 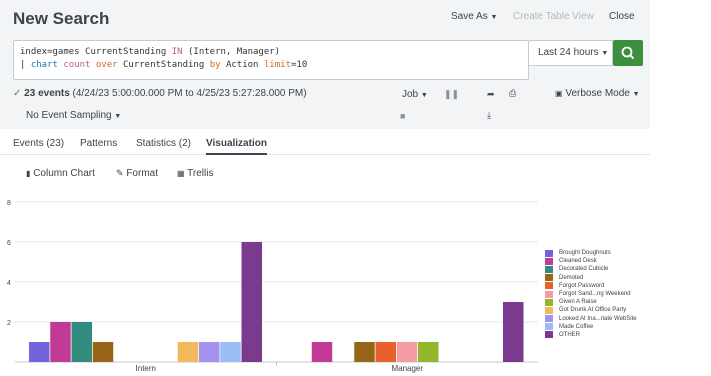 I want to click on legend-item: Got Drunk At Office Party, so click(x=591, y=310).